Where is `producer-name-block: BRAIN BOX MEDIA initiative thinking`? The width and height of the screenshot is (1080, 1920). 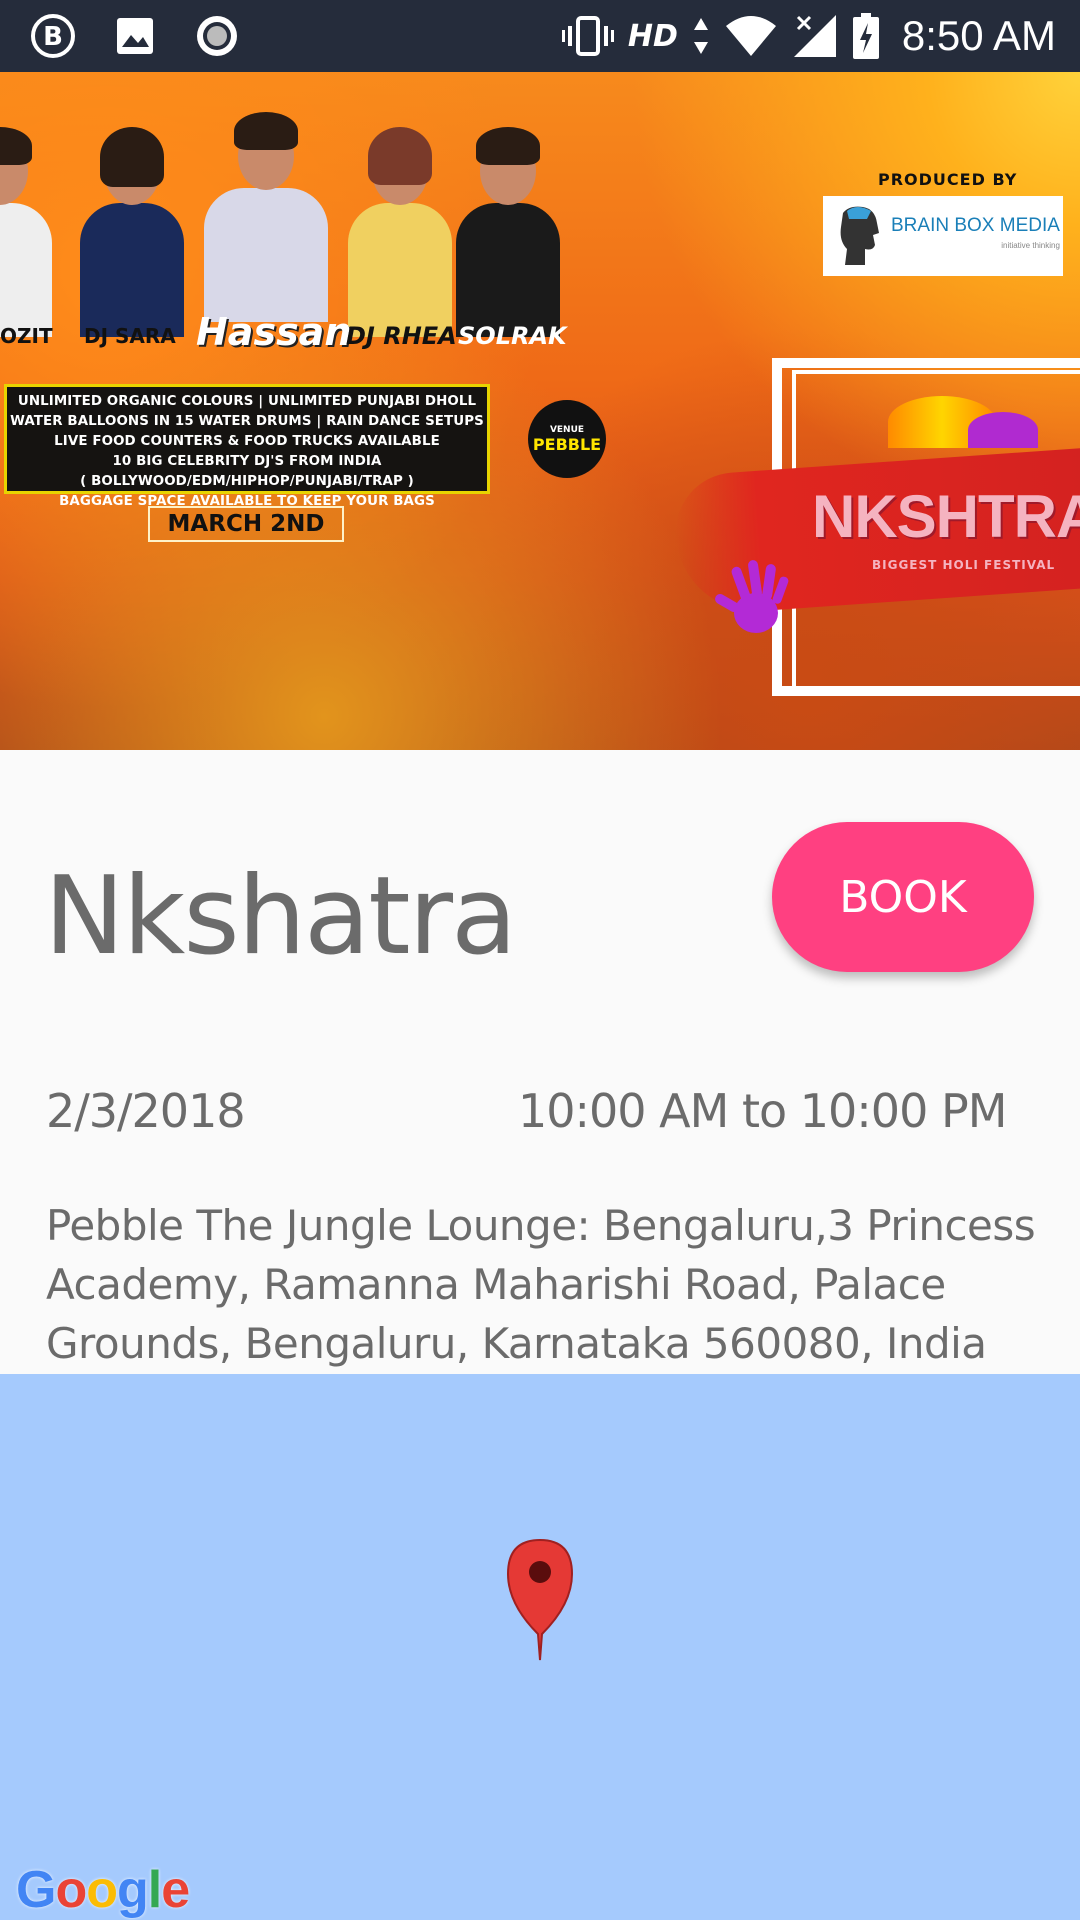
producer-name-block: BRAIN BOX MEDIA initiative thinking is located at coordinates (975, 236).